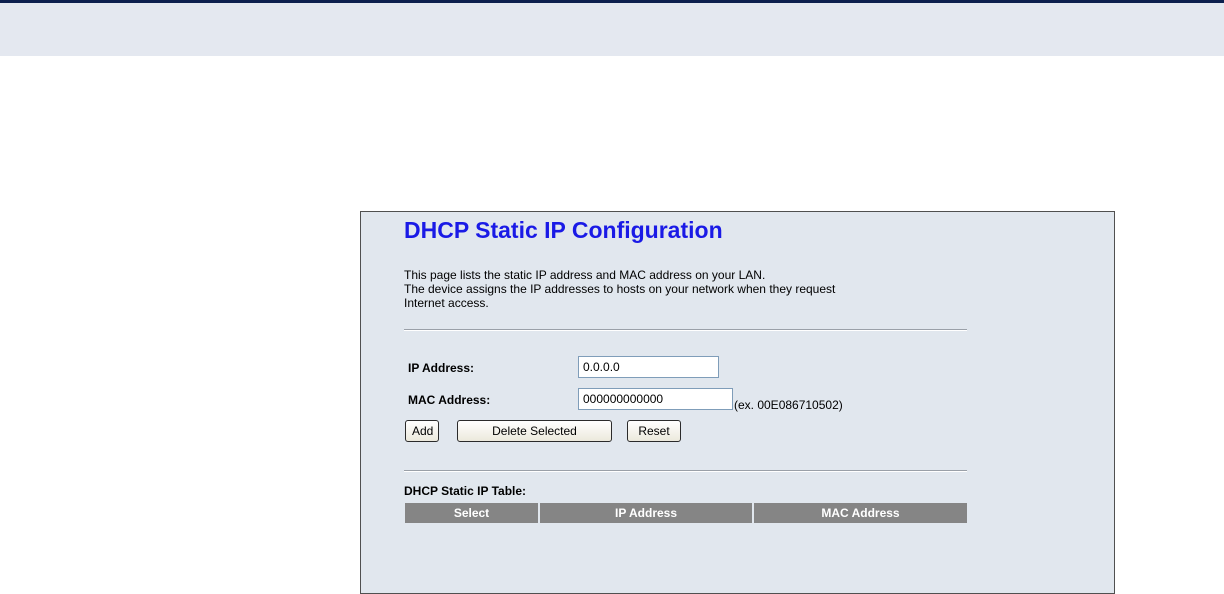  I want to click on ip-address-label: IP Address:, so click(441, 368).